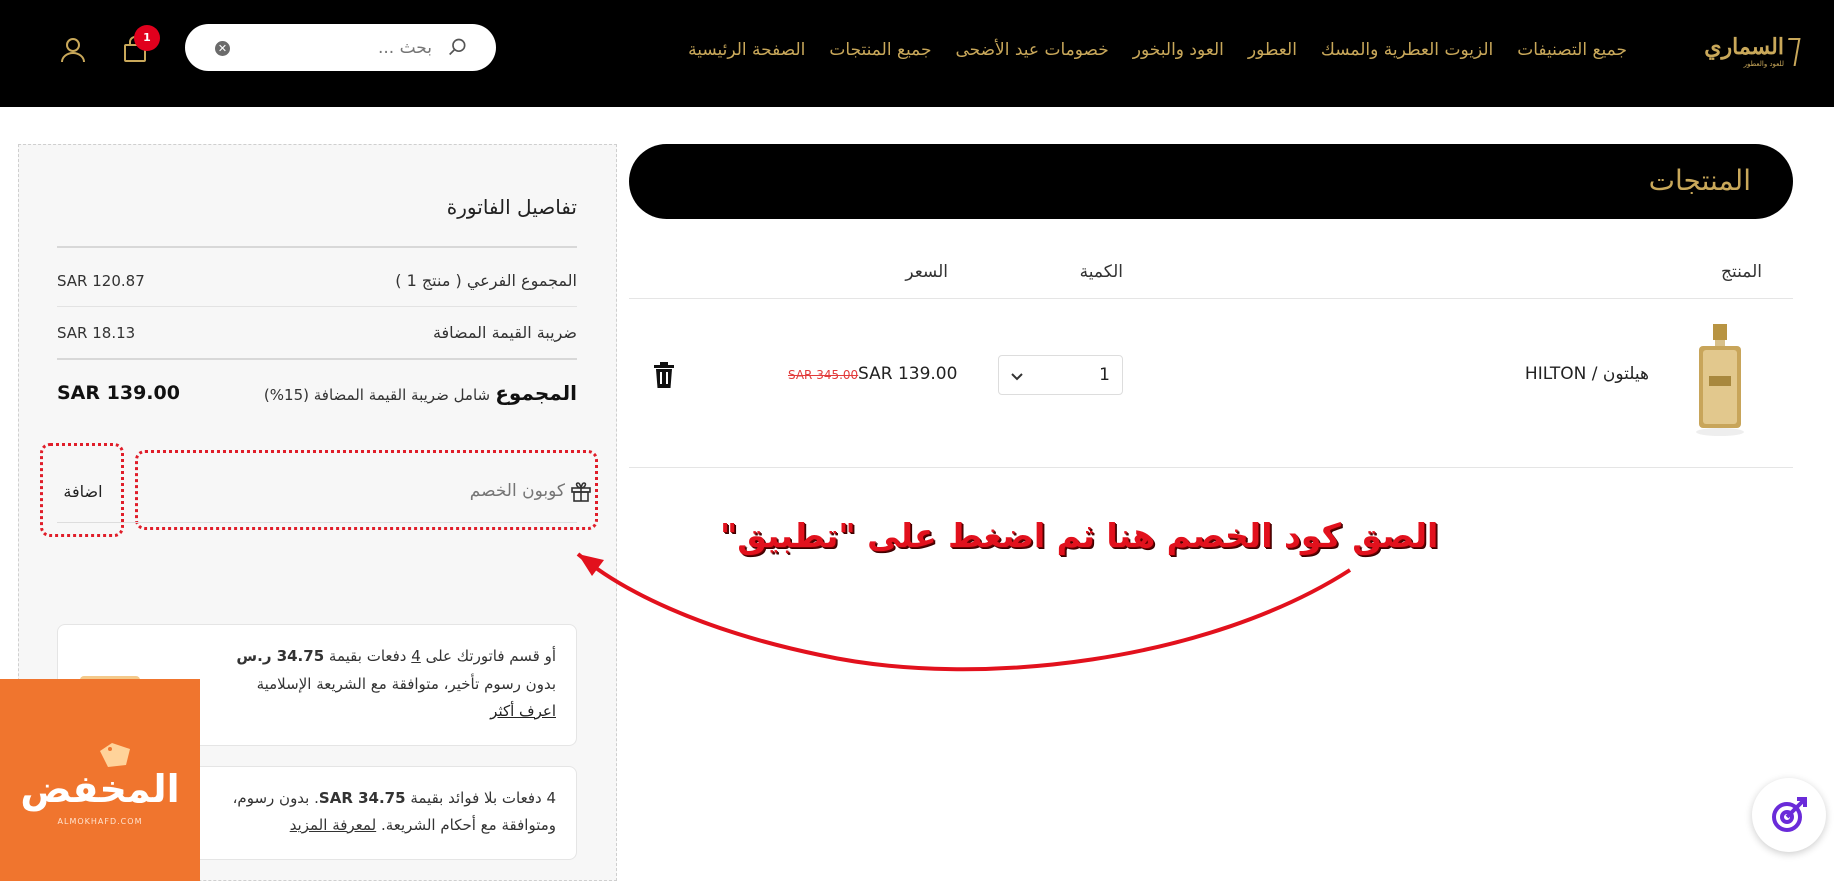 The width and height of the screenshot is (1834, 881). I want to click on product-name: هيلتون / HILTON, so click(1587, 374).